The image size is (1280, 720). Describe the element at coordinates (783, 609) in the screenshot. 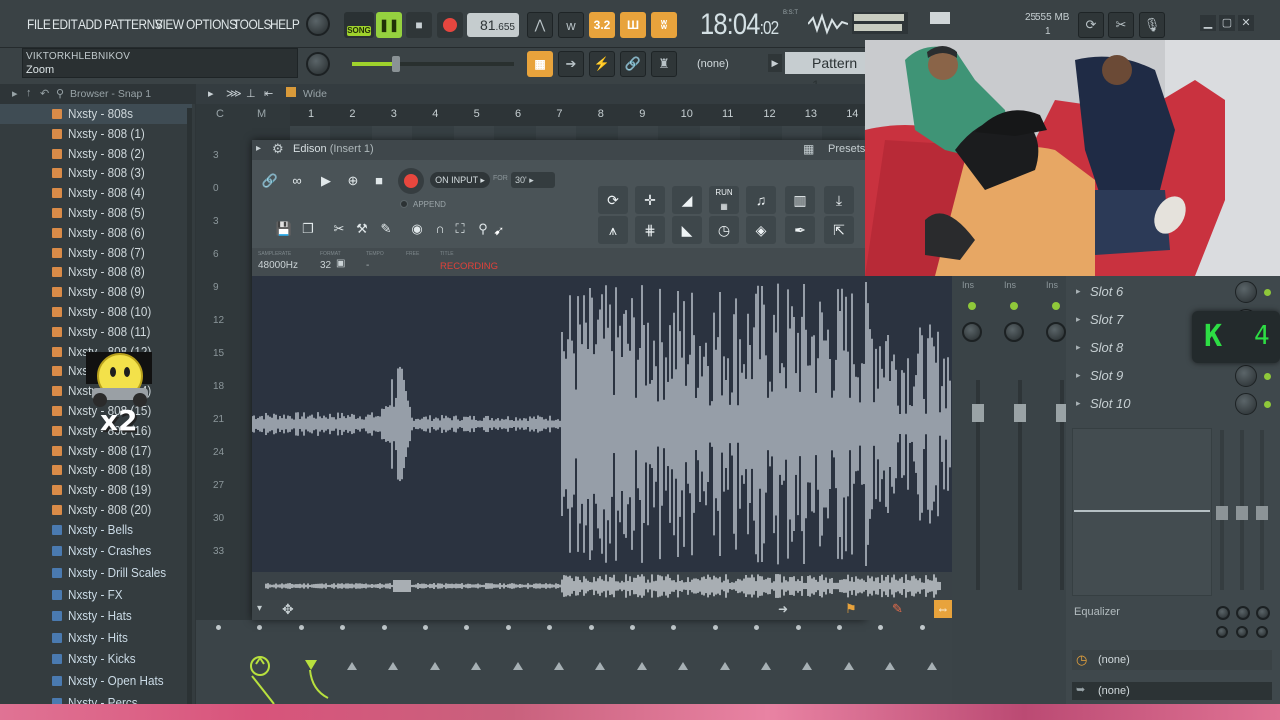

I see `send-icon: ➜` at that location.